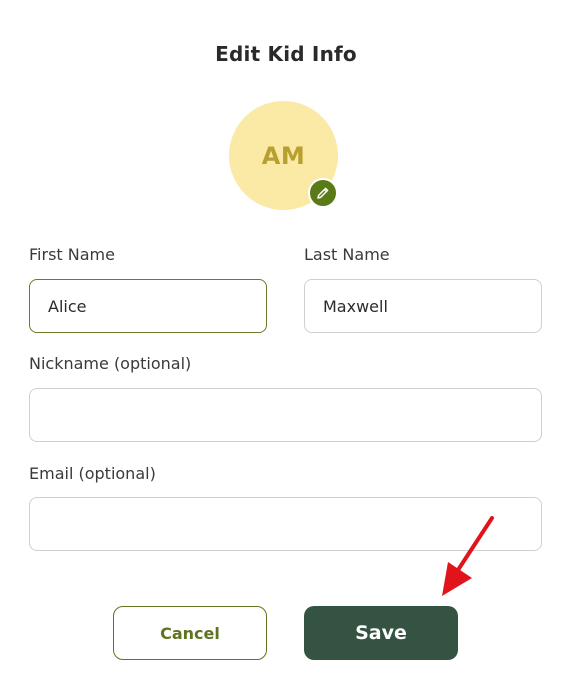 The image size is (572, 686). What do you see at coordinates (110, 363) in the screenshot?
I see `nickname-label: Nickname (optional)` at bounding box center [110, 363].